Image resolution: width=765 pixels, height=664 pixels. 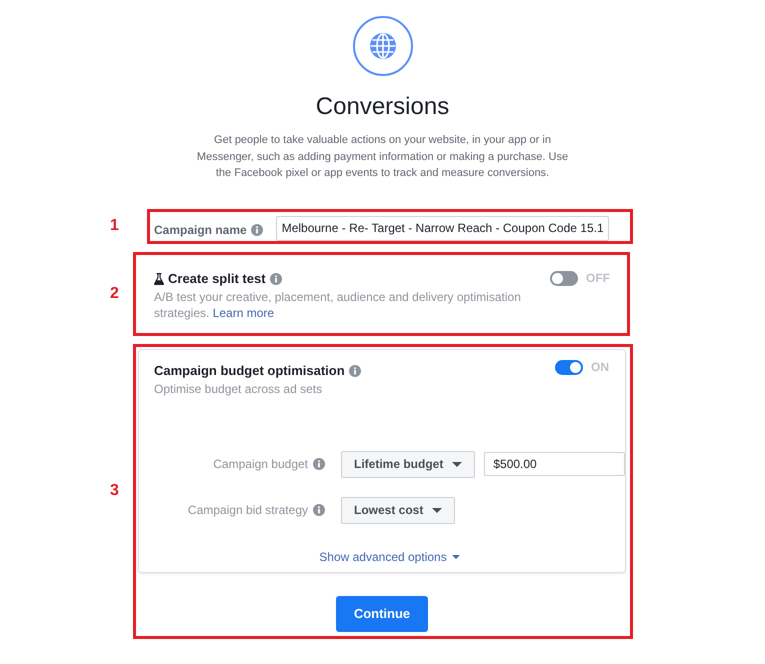 What do you see at coordinates (600, 367) in the screenshot?
I see `toggle-label: ON` at bounding box center [600, 367].